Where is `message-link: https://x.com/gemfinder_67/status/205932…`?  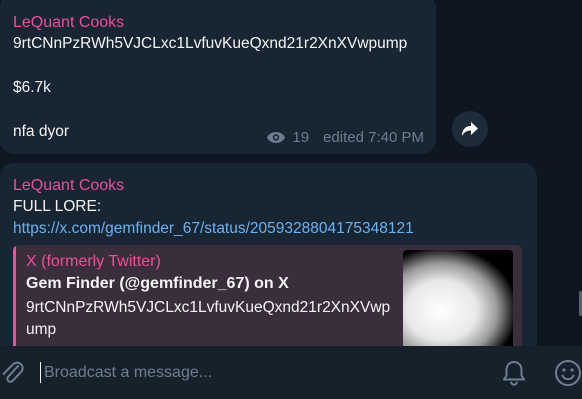 message-link: https://x.com/gemfinder_67/status/205932… is located at coordinates (269, 229).